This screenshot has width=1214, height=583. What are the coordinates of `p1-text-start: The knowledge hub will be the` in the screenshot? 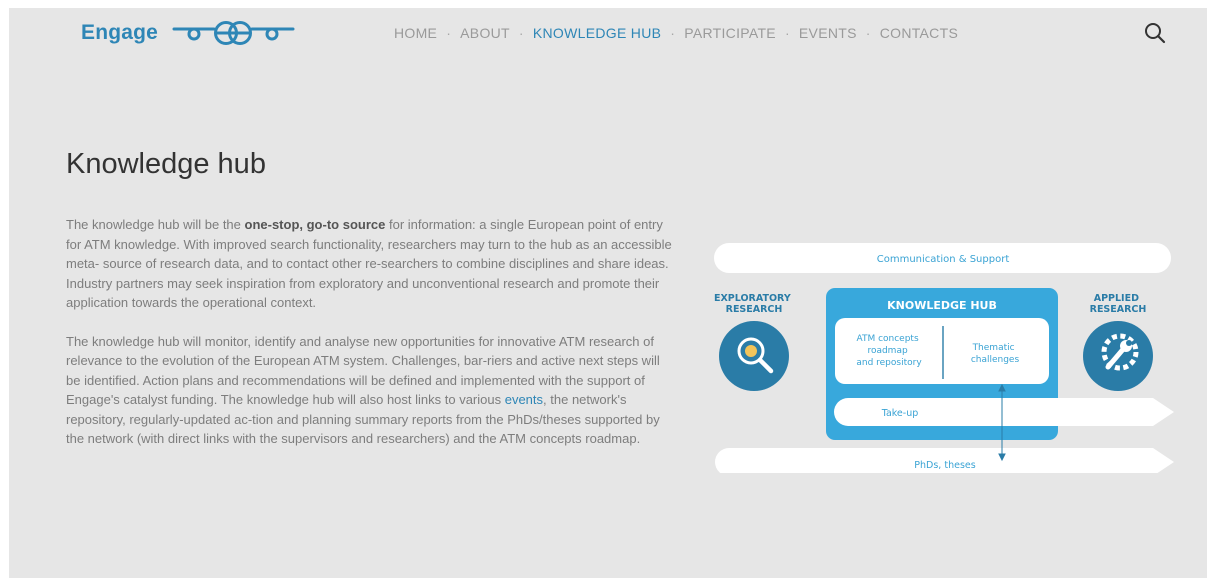 It's located at (155, 224).